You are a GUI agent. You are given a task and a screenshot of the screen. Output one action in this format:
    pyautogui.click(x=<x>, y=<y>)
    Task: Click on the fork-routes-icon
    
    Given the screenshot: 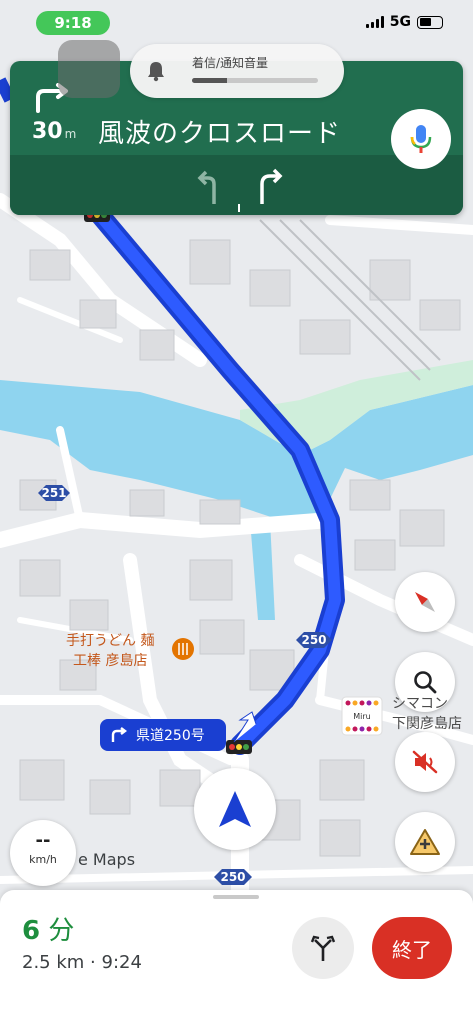 What is the action you would take?
    pyautogui.click(x=323, y=948)
    